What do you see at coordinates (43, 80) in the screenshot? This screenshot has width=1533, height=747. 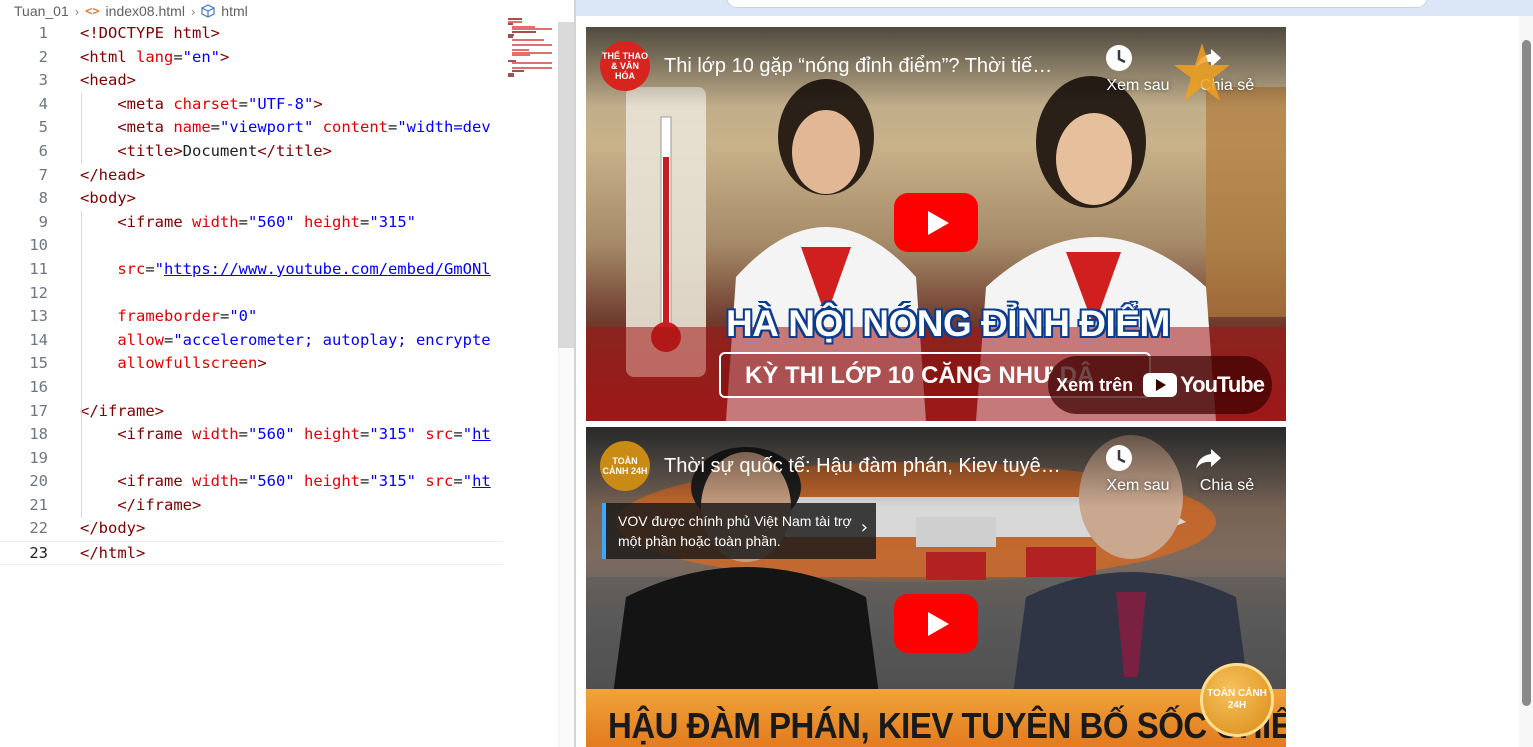 I see `line-number: 3` at bounding box center [43, 80].